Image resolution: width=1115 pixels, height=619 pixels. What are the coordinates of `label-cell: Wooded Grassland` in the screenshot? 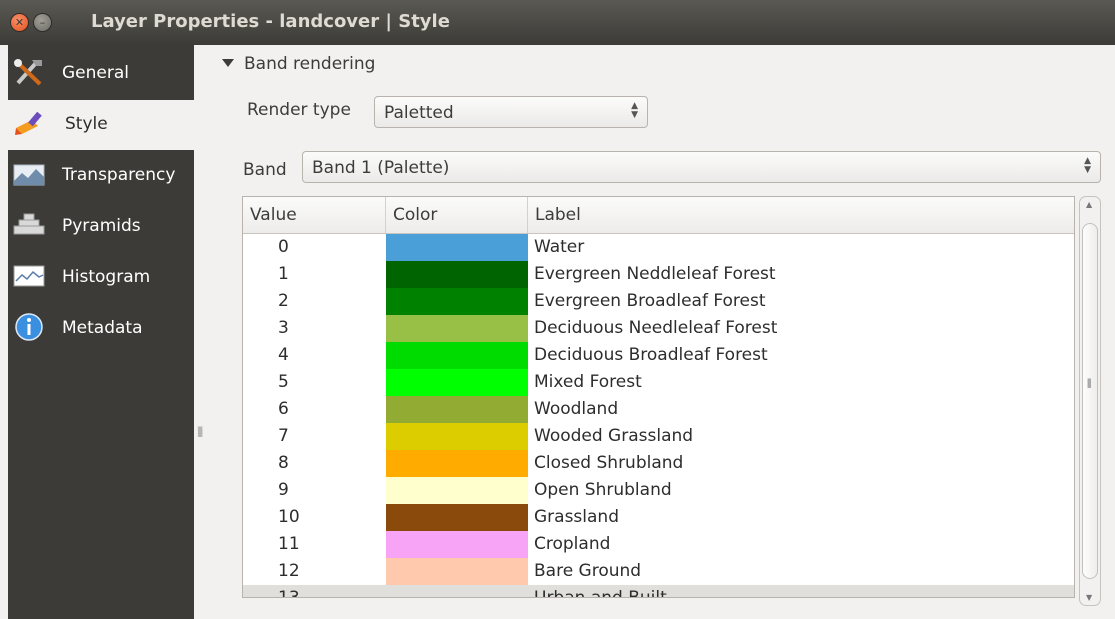 It's located at (613, 436).